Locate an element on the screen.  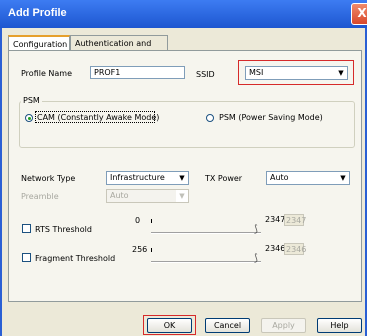
ssid-value: MSI is located at coordinates (256, 72).